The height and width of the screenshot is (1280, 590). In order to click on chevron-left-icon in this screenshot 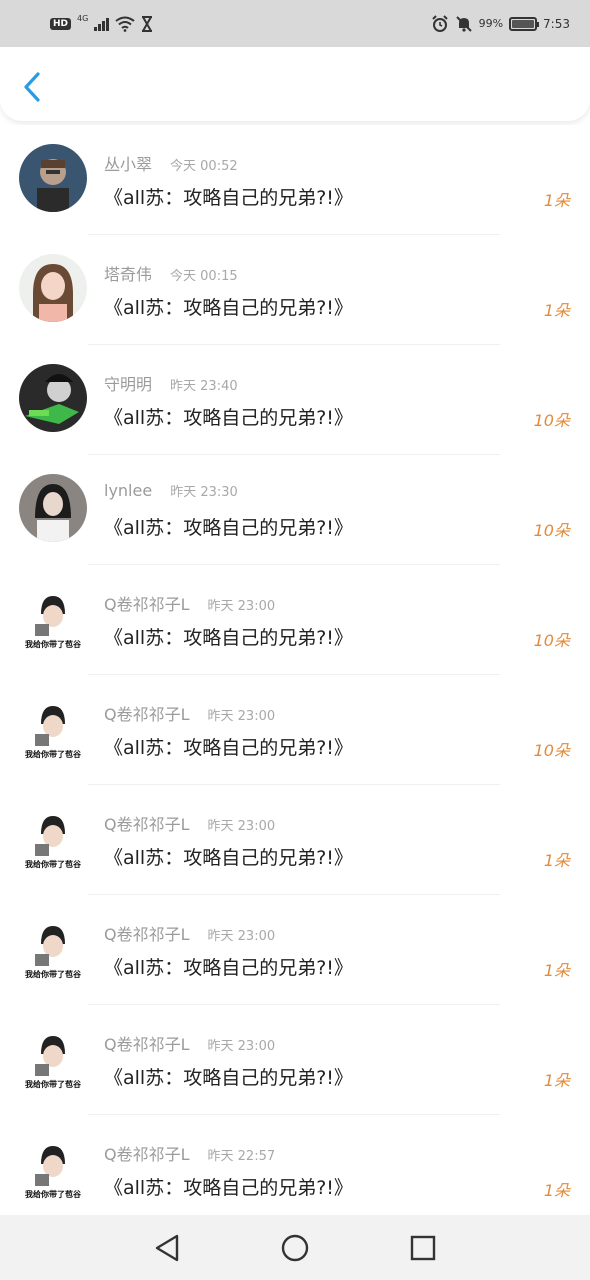, I will do `click(32, 87)`.